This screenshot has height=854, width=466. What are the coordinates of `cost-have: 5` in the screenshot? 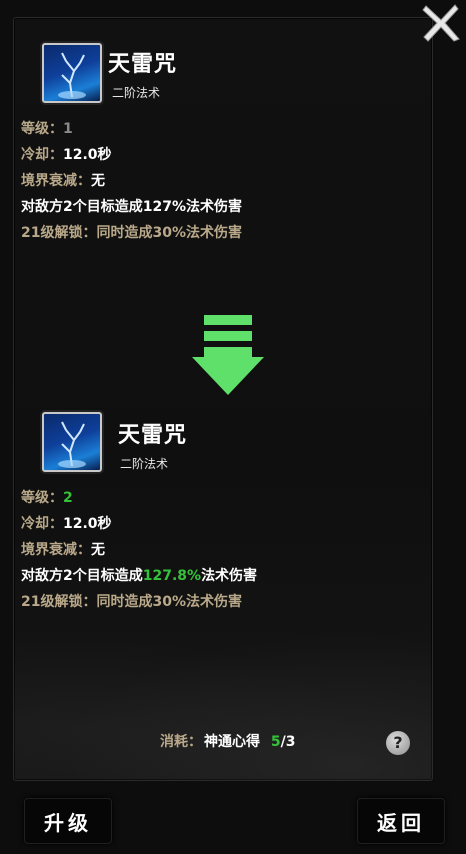 It's located at (275, 742).